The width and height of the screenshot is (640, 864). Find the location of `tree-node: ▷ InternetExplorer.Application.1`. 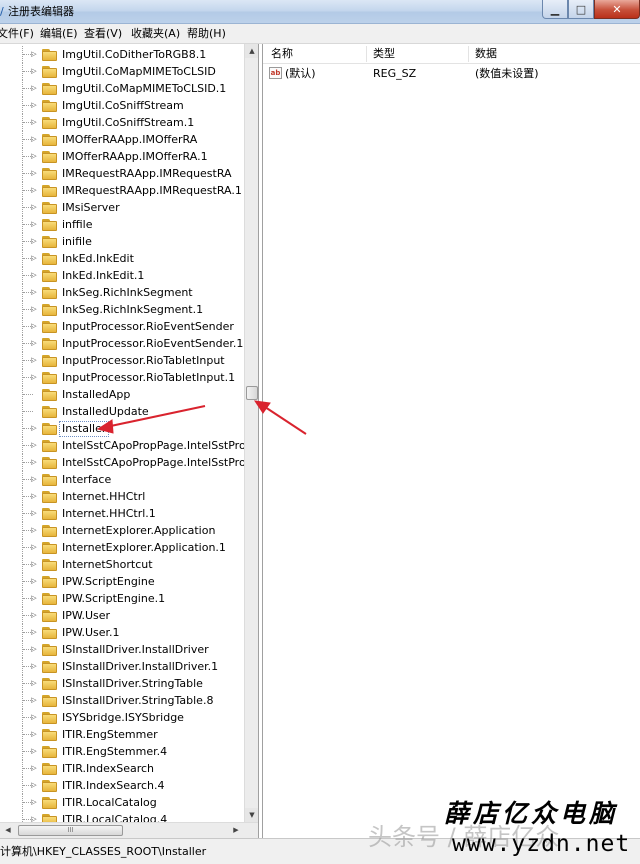

tree-node: ▷ InternetExplorer.Application.1 is located at coordinates (122, 547).